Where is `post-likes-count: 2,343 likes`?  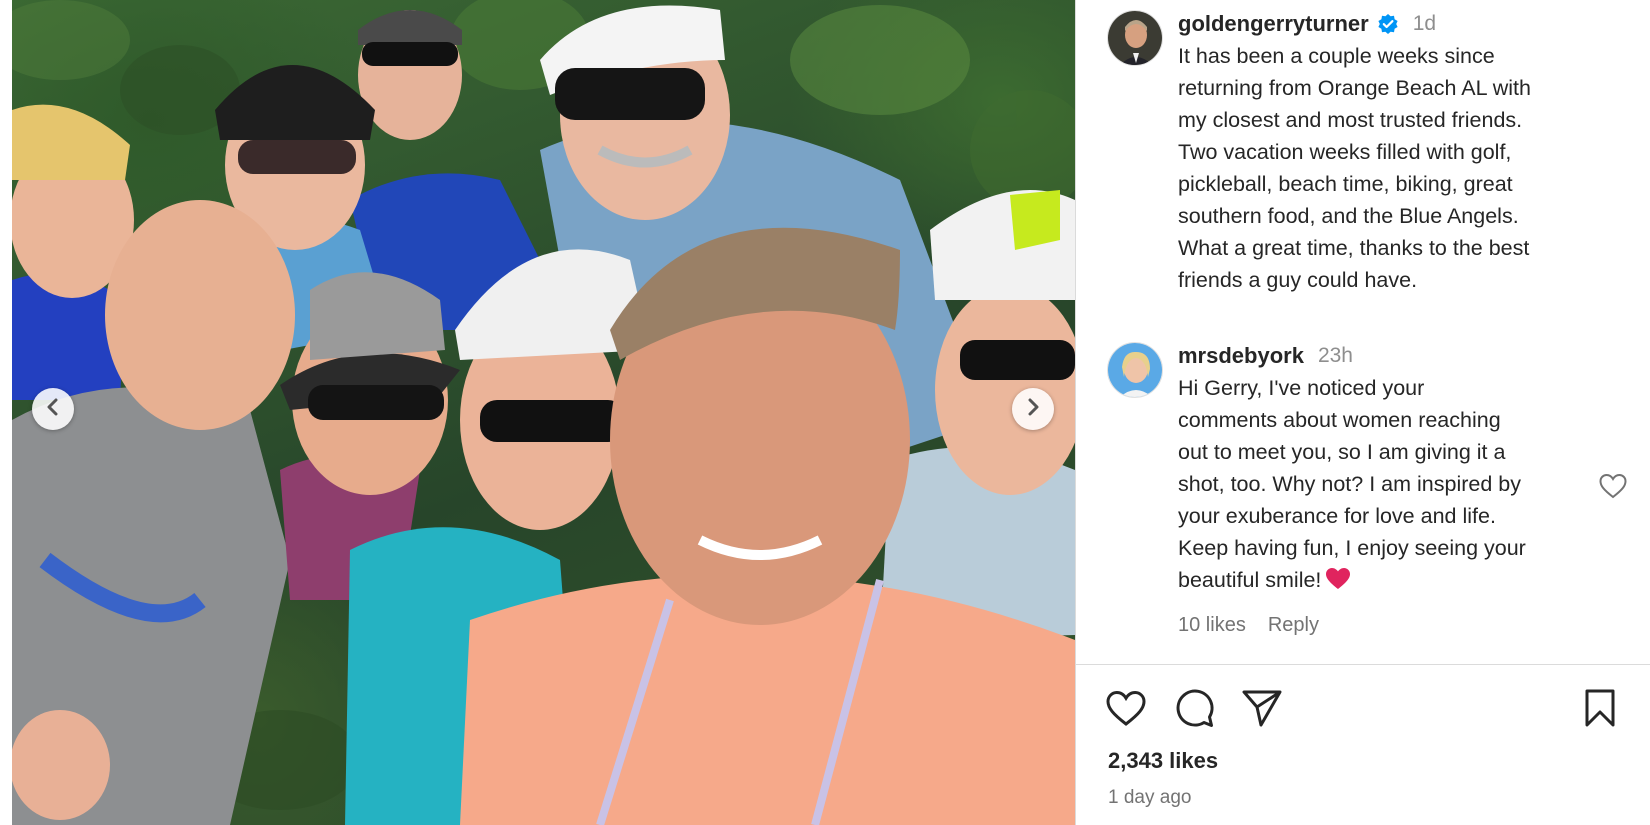 post-likes-count: 2,343 likes is located at coordinates (1163, 761).